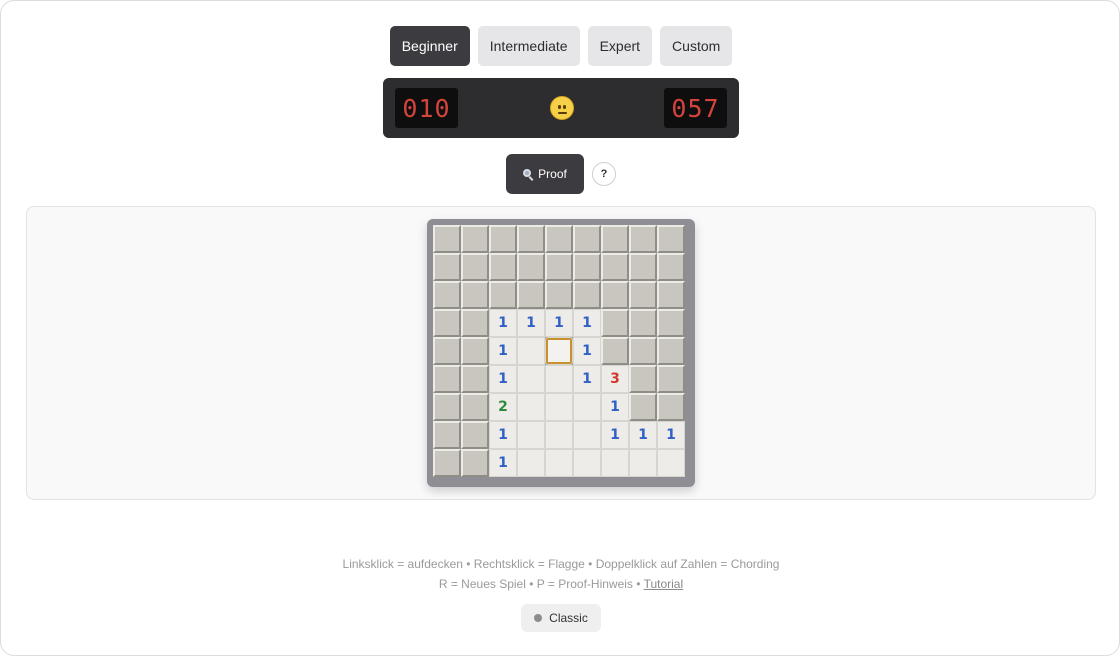 Image resolution: width=1120 pixels, height=656 pixels. I want to click on difficulty-selector: Beginner Intermediate Expert Custom, so click(560, 46).